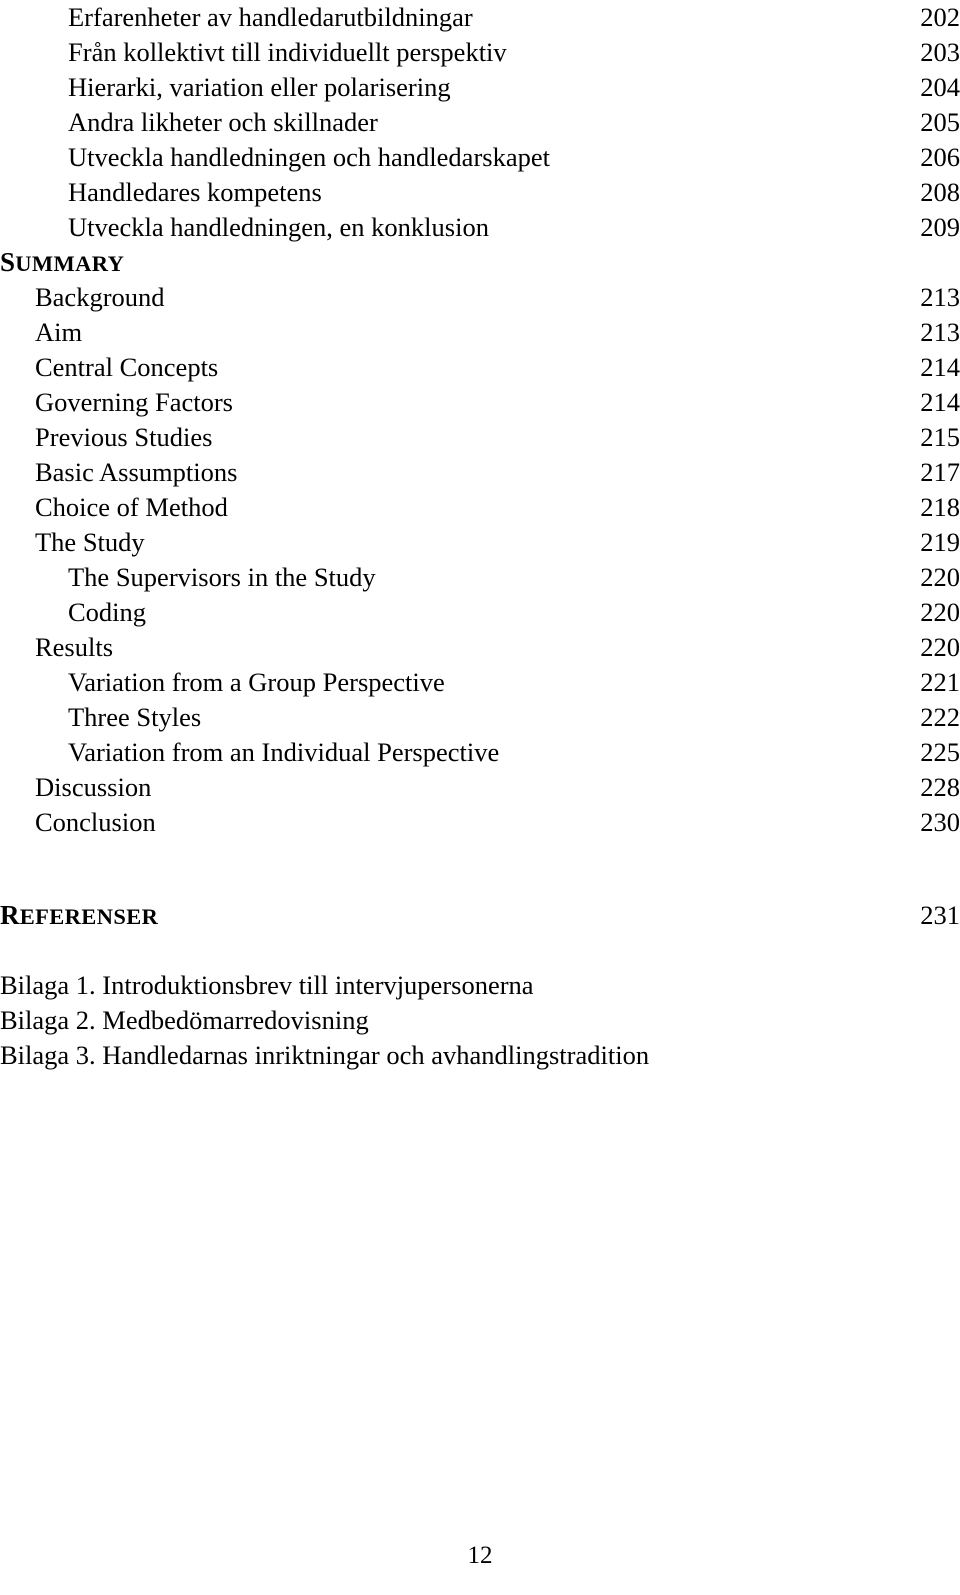 Image resolution: width=960 pixels, height=1595 pixels. I want to click on toc-entry-label: Results, so click(74, 647).